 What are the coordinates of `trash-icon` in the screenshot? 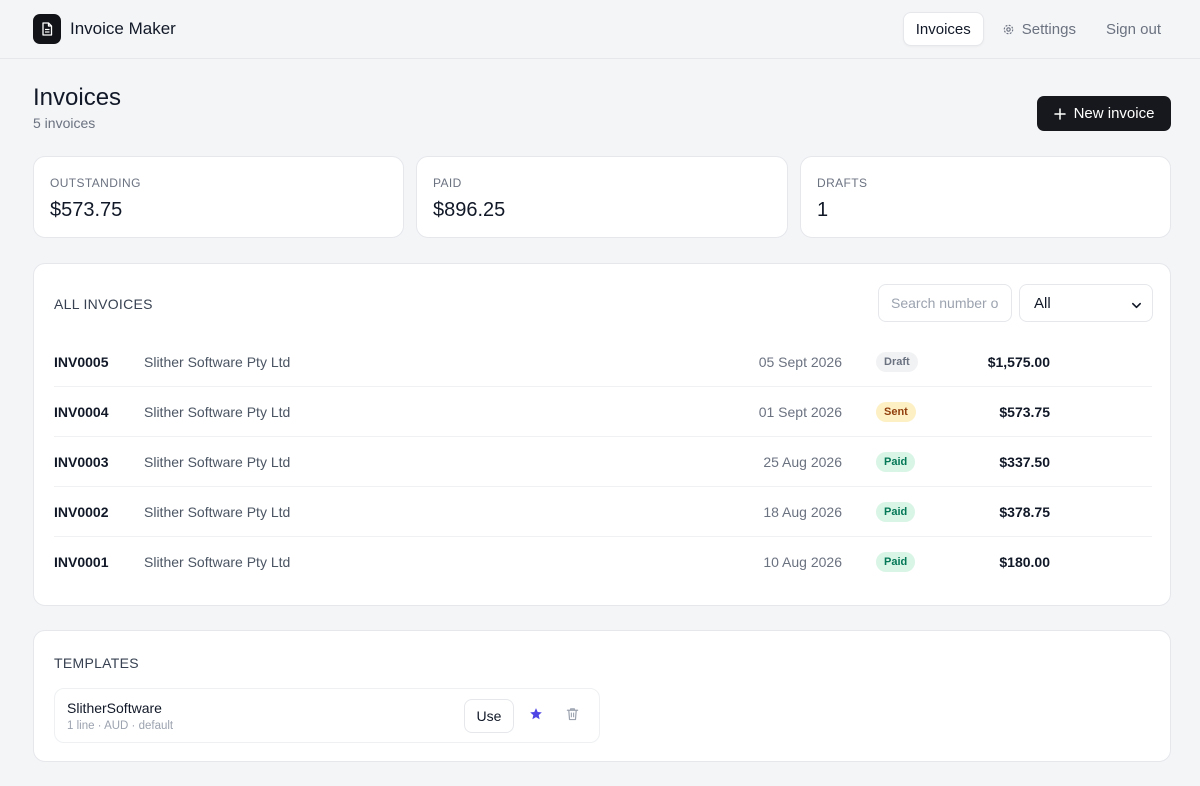 It's located at (572, 714).